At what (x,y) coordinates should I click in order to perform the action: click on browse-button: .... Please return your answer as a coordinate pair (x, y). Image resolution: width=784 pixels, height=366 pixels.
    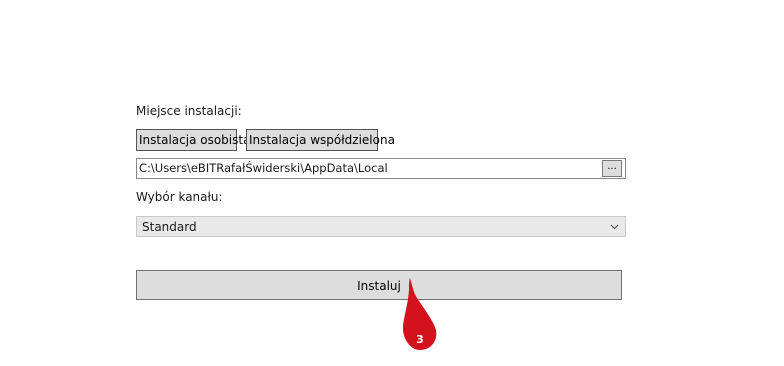
    Looking at the image, I should click on (612, 168).